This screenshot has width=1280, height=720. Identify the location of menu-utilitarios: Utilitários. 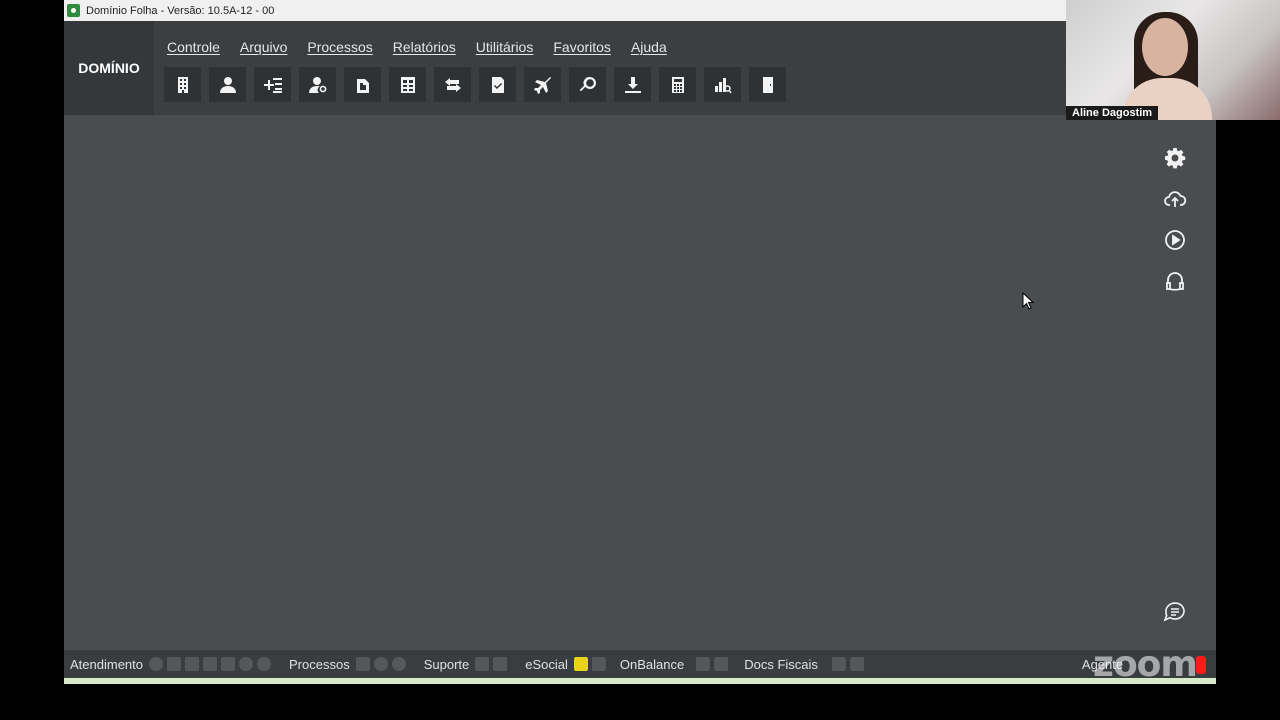
(505, 47).